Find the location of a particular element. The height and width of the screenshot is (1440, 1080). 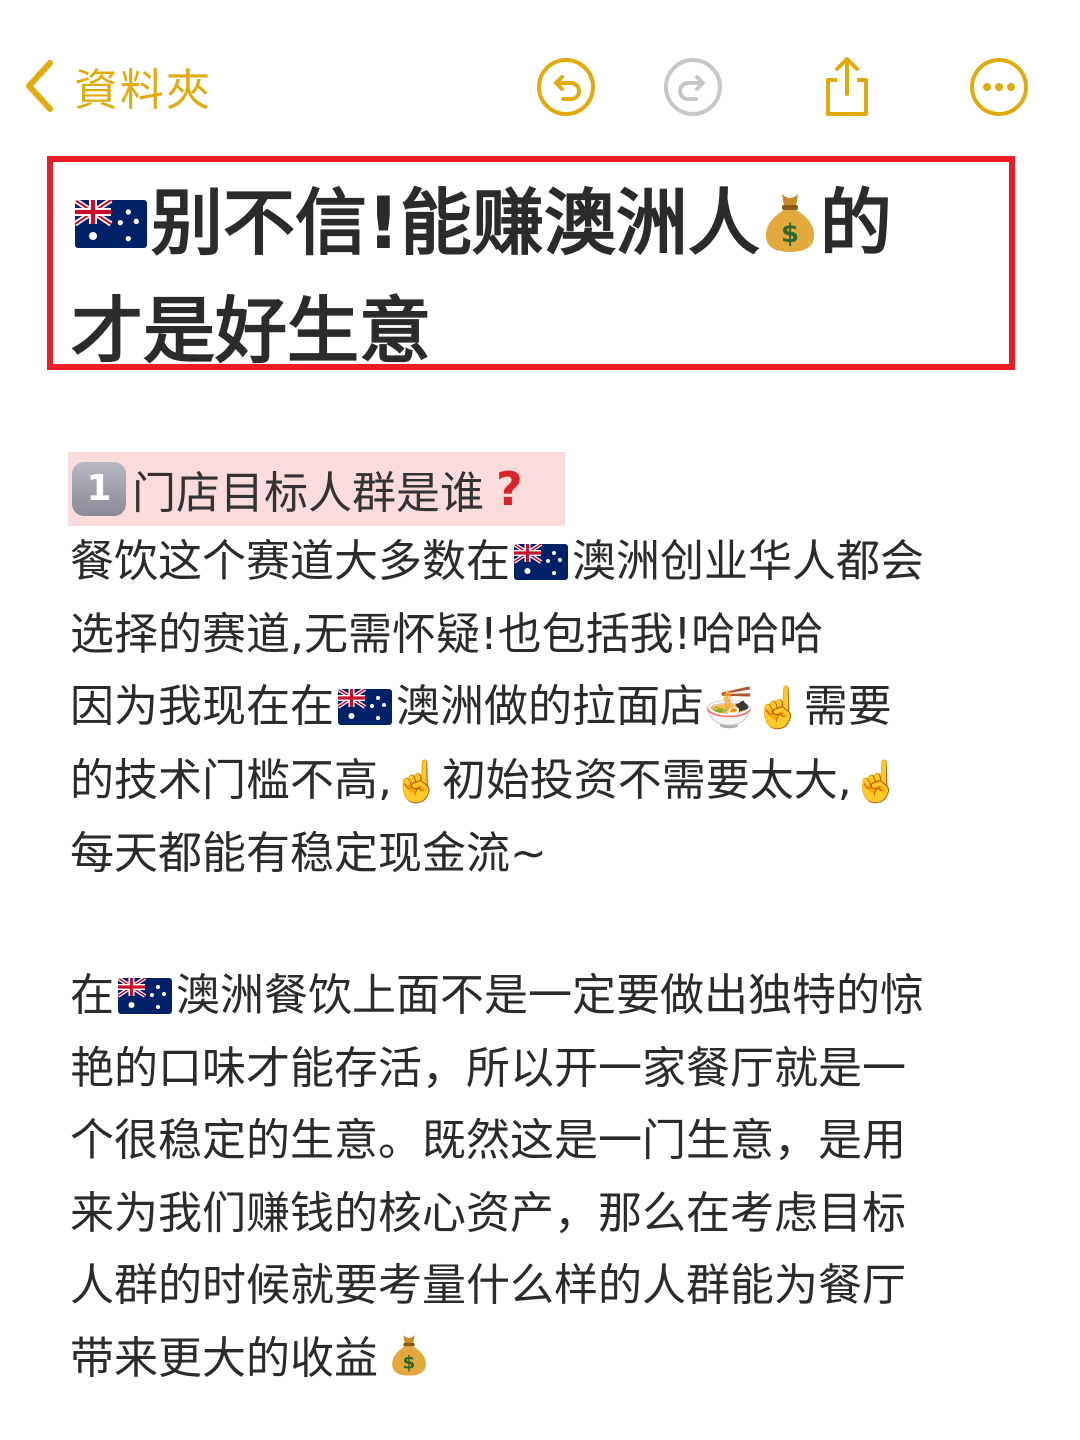

text-line: 带来更大的收益 $ is located at coordinates (540, 1361).